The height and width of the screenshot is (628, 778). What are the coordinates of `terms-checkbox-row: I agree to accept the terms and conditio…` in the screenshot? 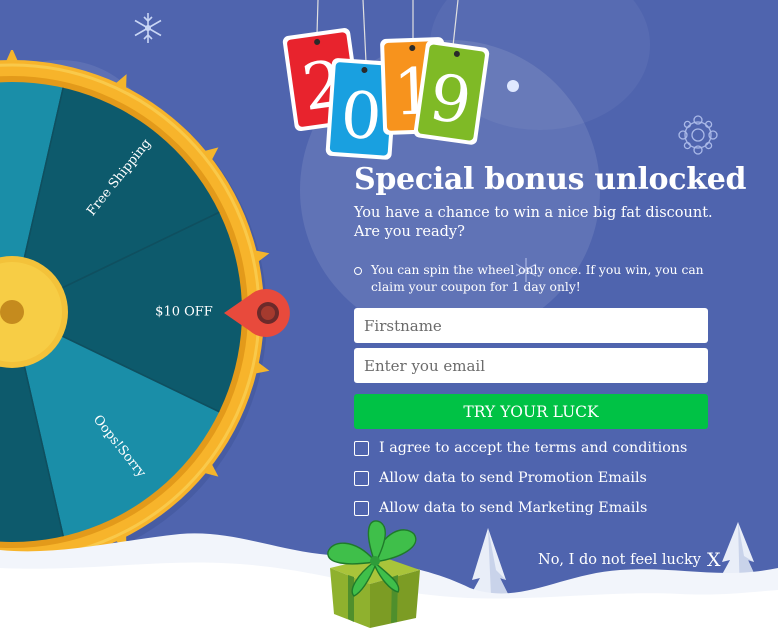 It's located at (520, 448).